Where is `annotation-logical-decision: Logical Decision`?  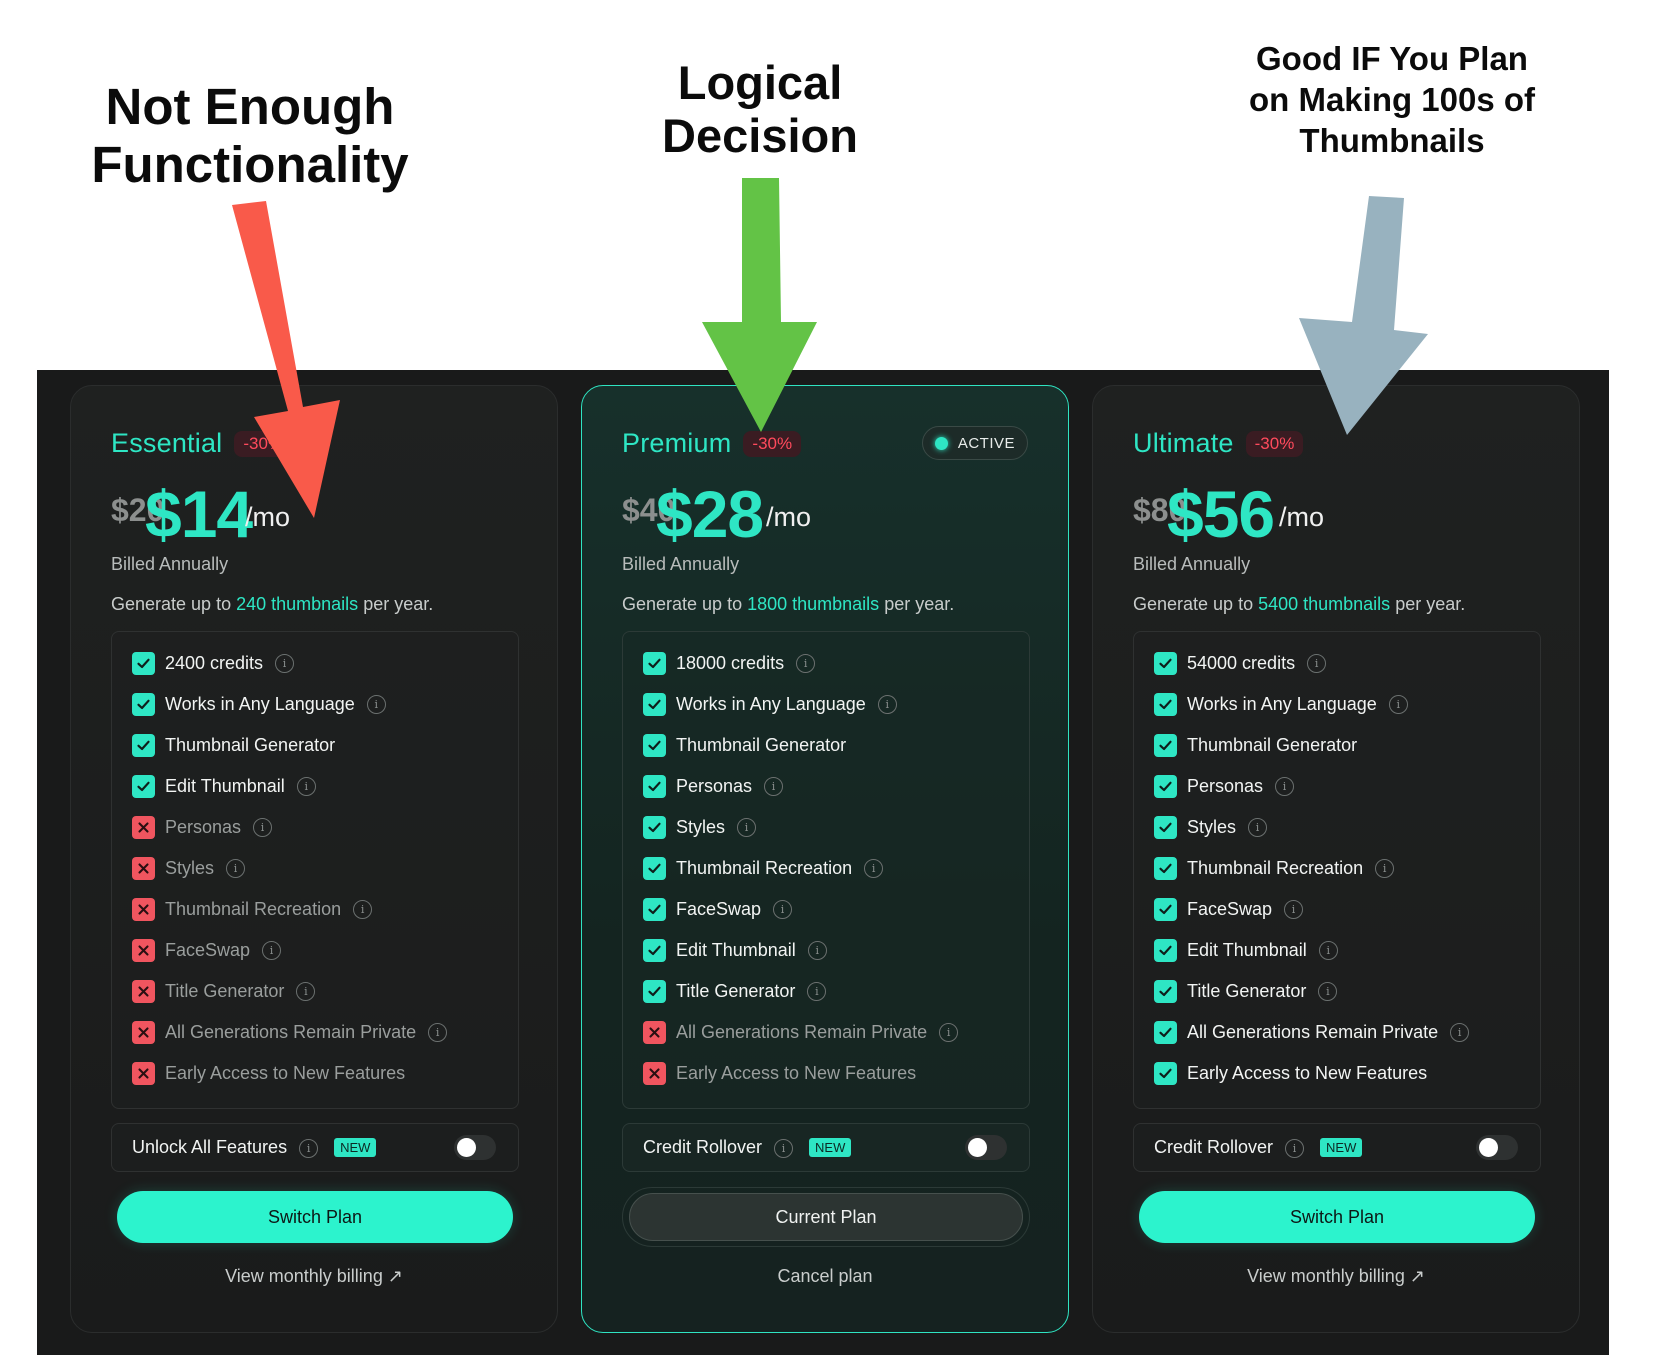
annotation-logical-decision: Logical Decision is located at coordinates (760, 109).